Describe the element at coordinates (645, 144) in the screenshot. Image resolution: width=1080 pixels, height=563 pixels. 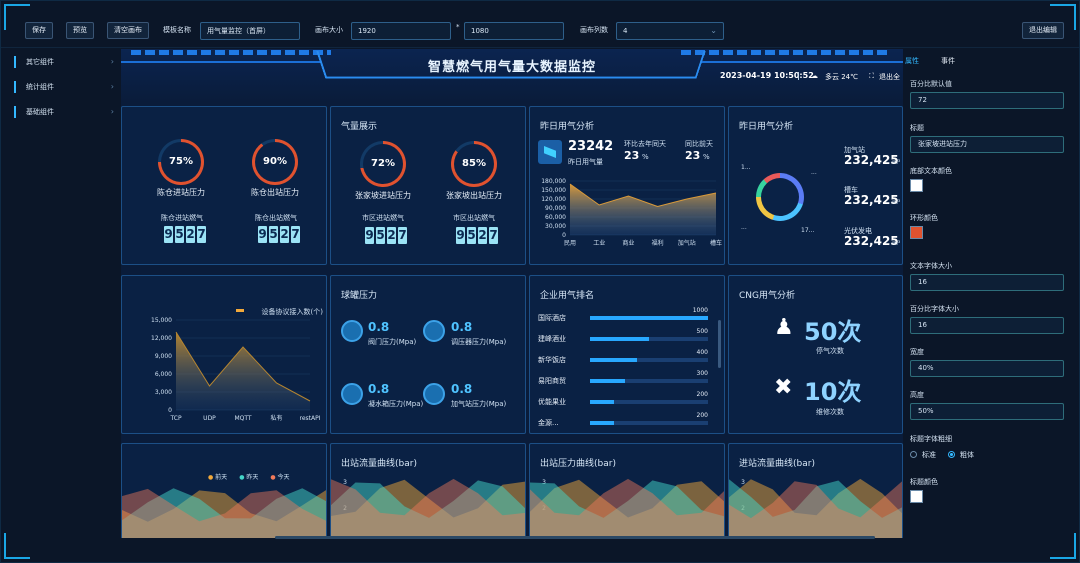
I see `ring-compare-label: 环比去年同天` at that location.